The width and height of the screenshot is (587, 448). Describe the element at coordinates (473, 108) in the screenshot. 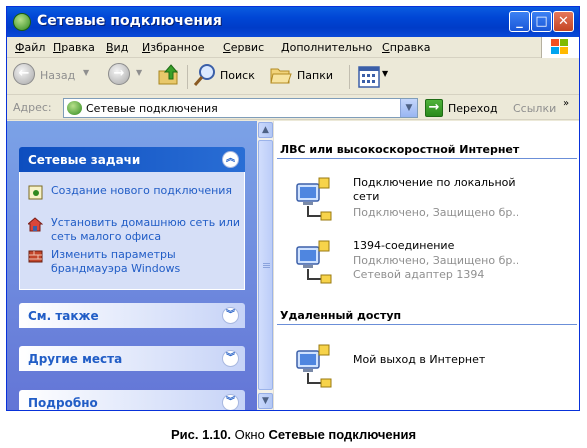

I see `go-label: Переход` at that location.